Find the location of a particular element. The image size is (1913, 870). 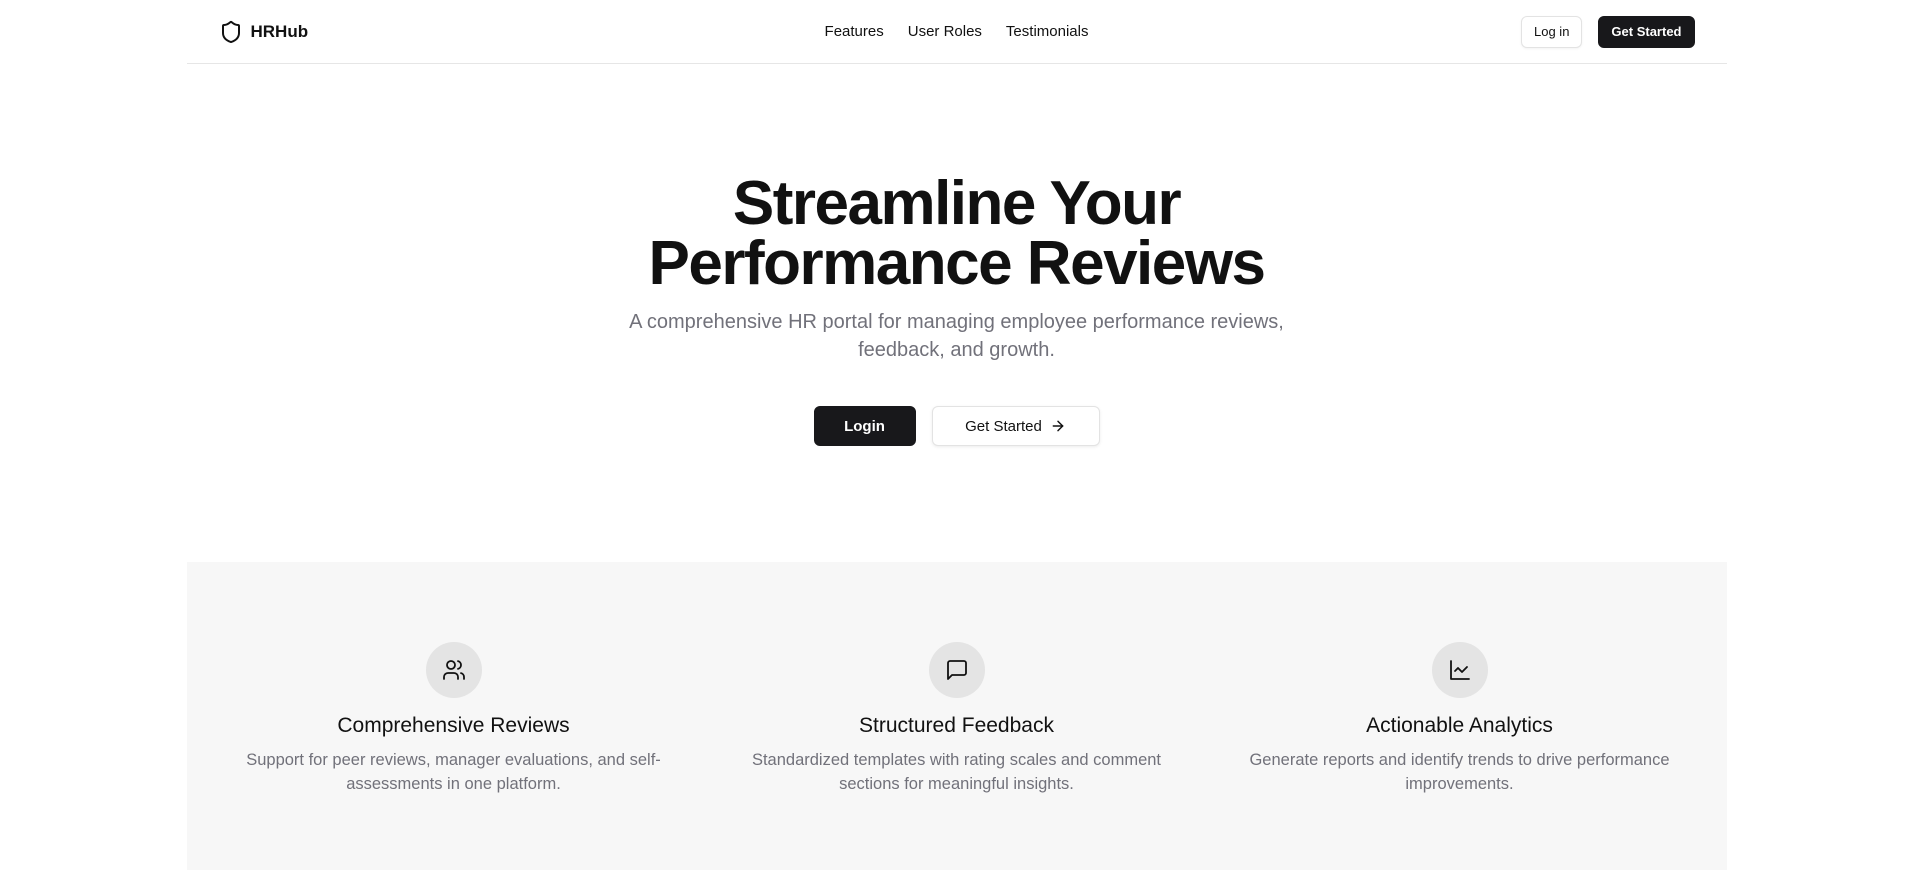

line-chart-icon is located at coordinates (1459, 670).